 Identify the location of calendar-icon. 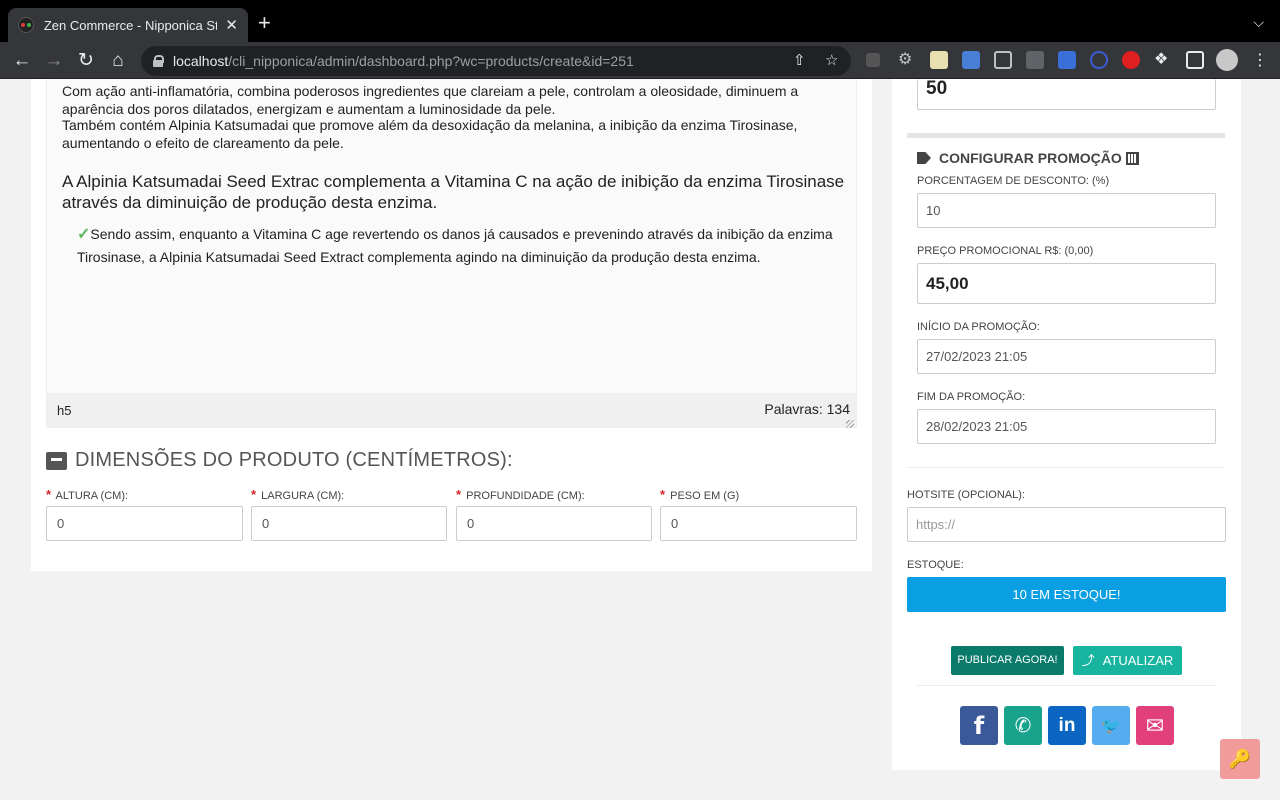
(1132, 158).